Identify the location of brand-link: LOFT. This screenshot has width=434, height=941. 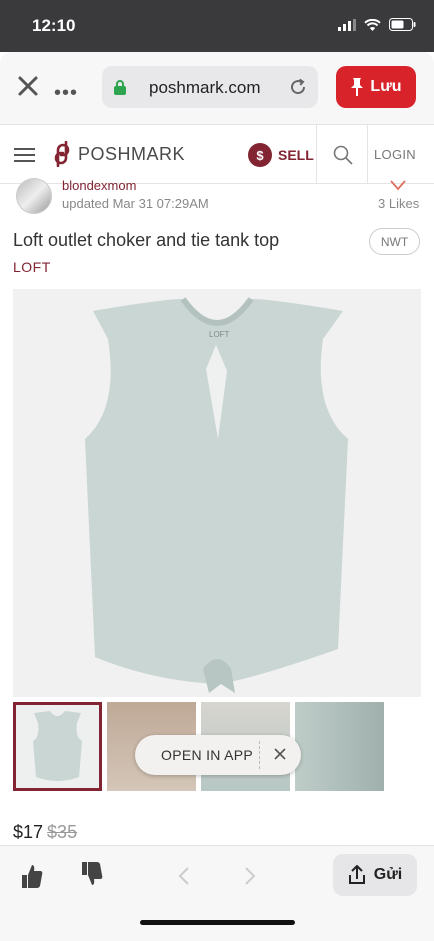
(32, 267).